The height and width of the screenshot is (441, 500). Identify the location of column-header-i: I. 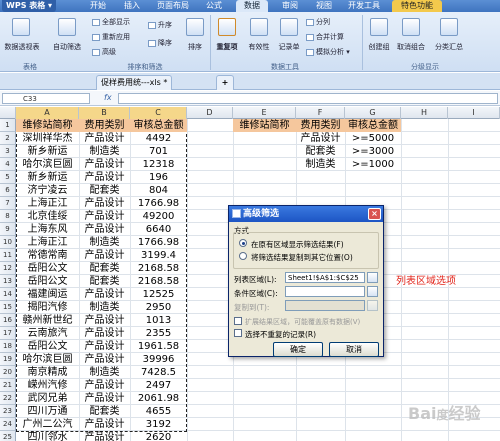
(474, 113).